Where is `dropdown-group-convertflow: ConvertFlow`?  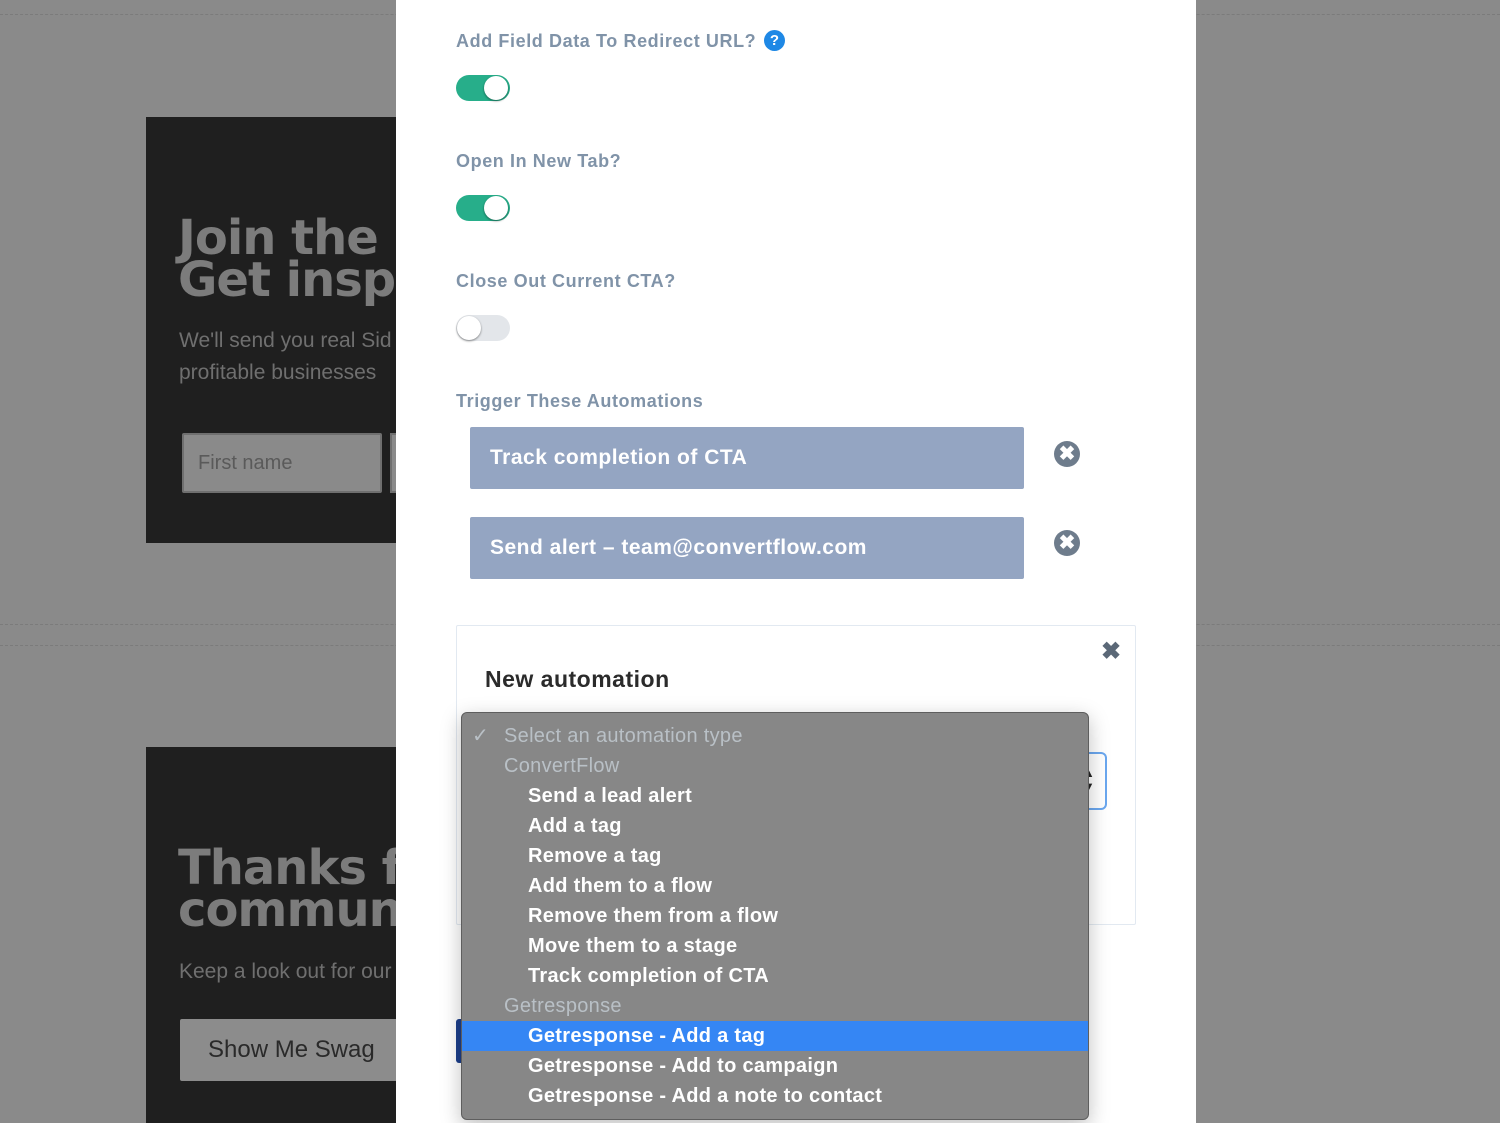 dropdown-group-convertflow: ConvertFlow is located at coordinates (562, 766).